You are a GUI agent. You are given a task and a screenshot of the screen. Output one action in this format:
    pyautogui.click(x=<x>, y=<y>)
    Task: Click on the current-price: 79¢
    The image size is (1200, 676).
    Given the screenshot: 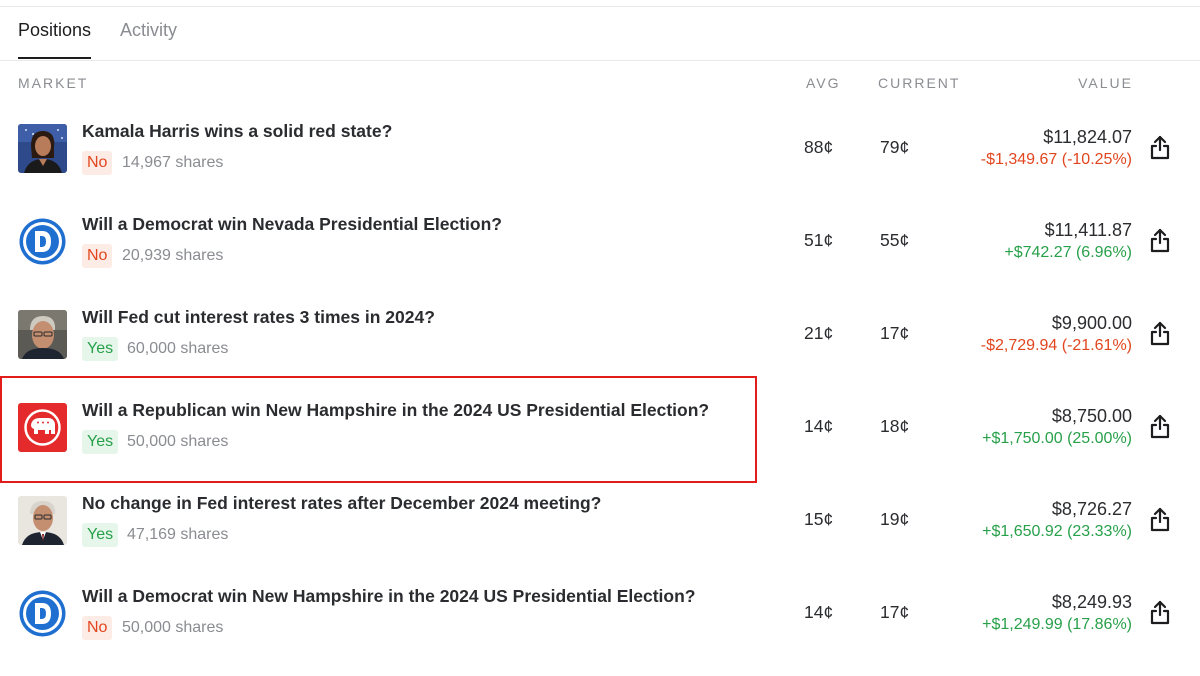 What is the action you would take?
    pyautogui.click(x=895, y=147)
    